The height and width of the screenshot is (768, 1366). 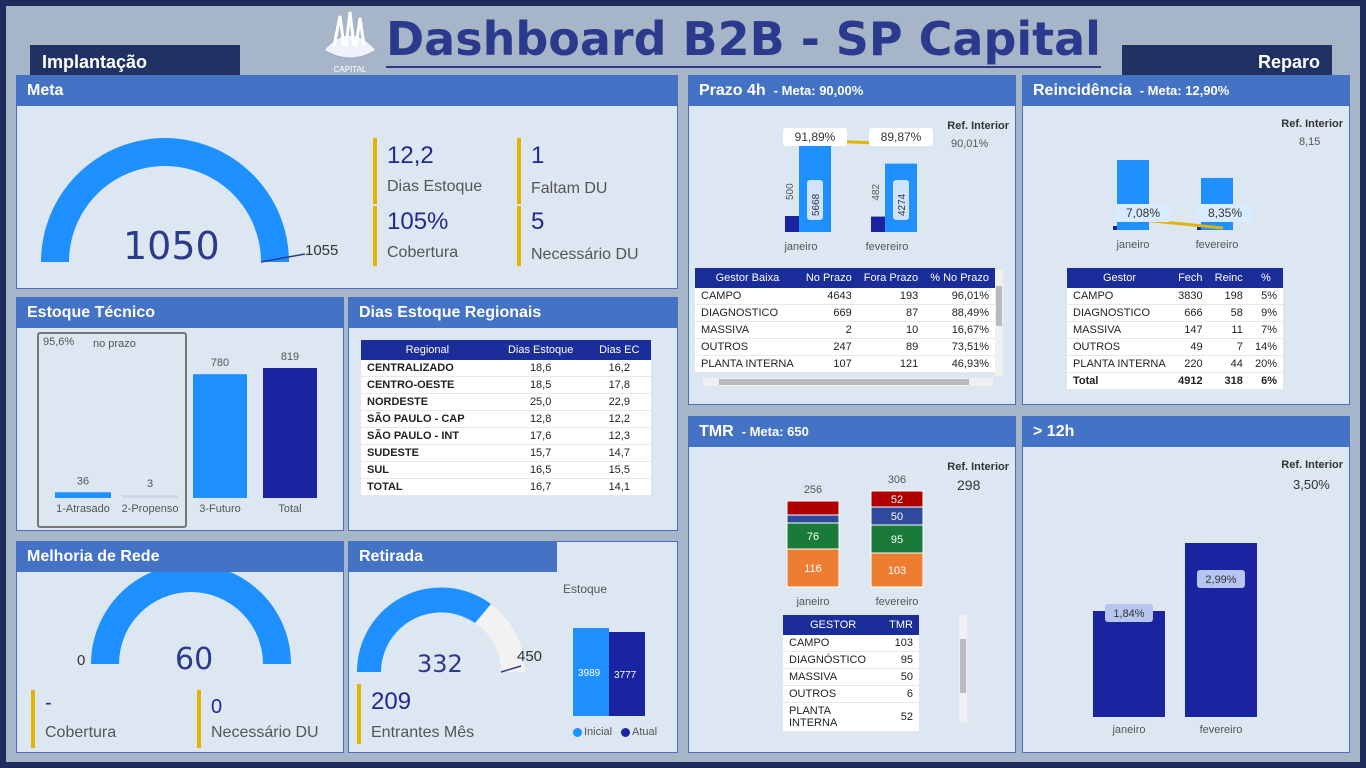 I want to click on prazo-vscrollbar, so click(x=999, y=323).